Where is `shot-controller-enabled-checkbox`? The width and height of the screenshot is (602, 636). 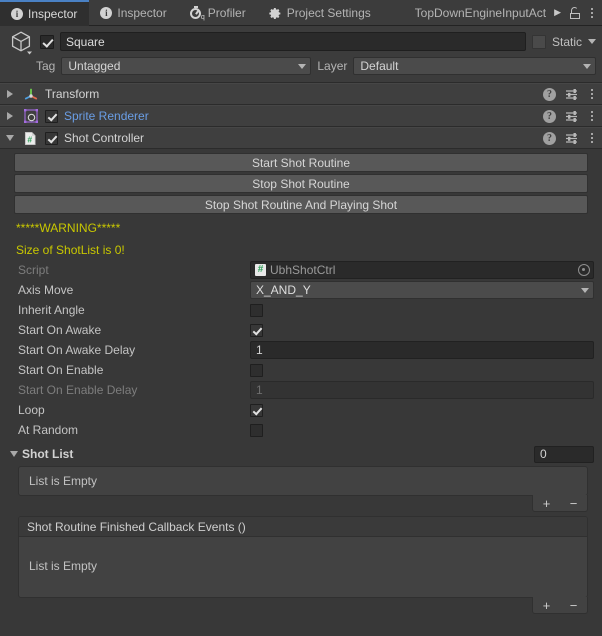
shot-controller-enabled-checkbox is located at coordinates (51, 138).